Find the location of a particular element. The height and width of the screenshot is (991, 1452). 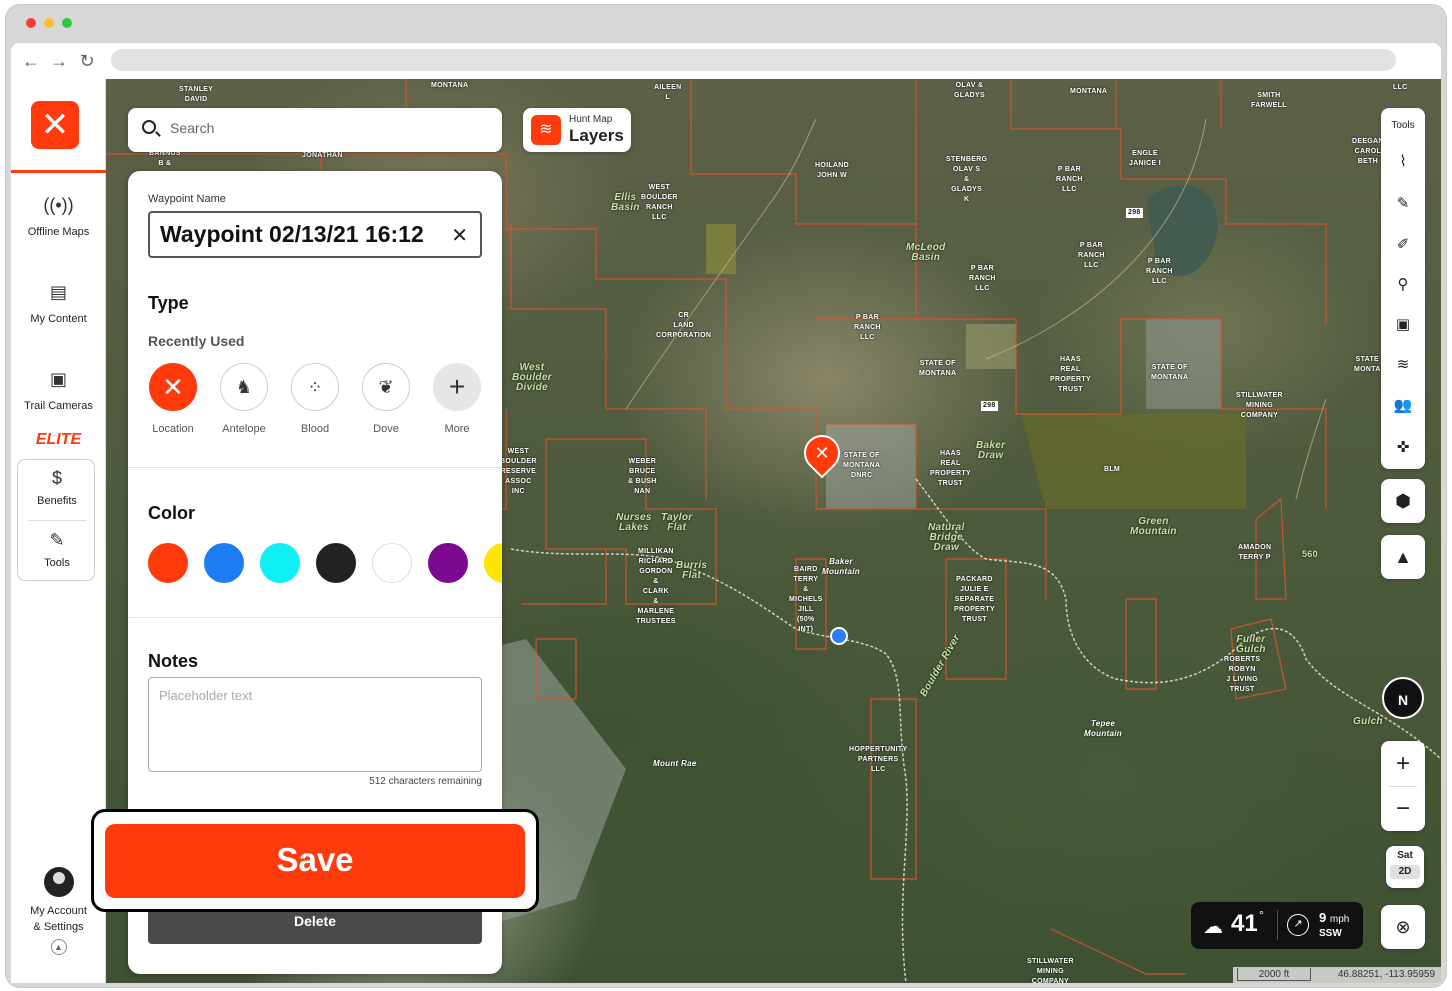

color-heading: Color is located at coordinates (171, 513).